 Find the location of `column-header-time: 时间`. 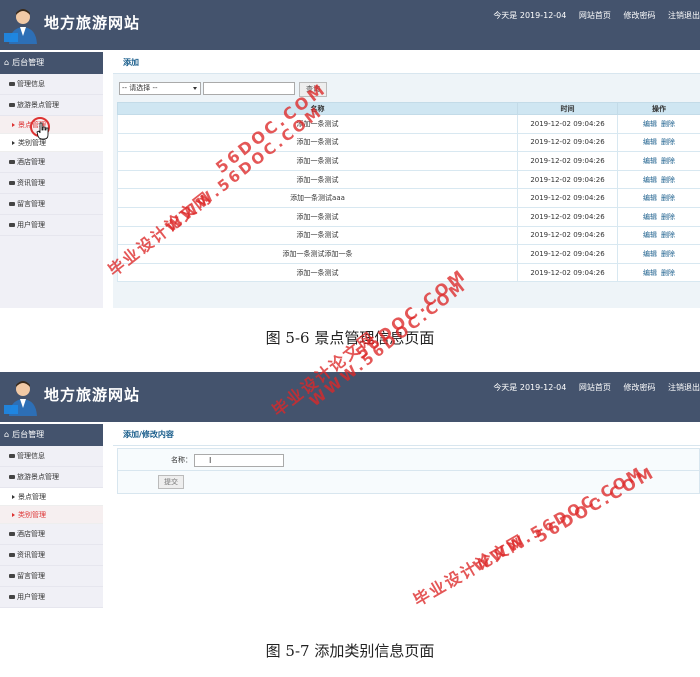

column-header-time: 时间 is located at coordinates (567, 108).